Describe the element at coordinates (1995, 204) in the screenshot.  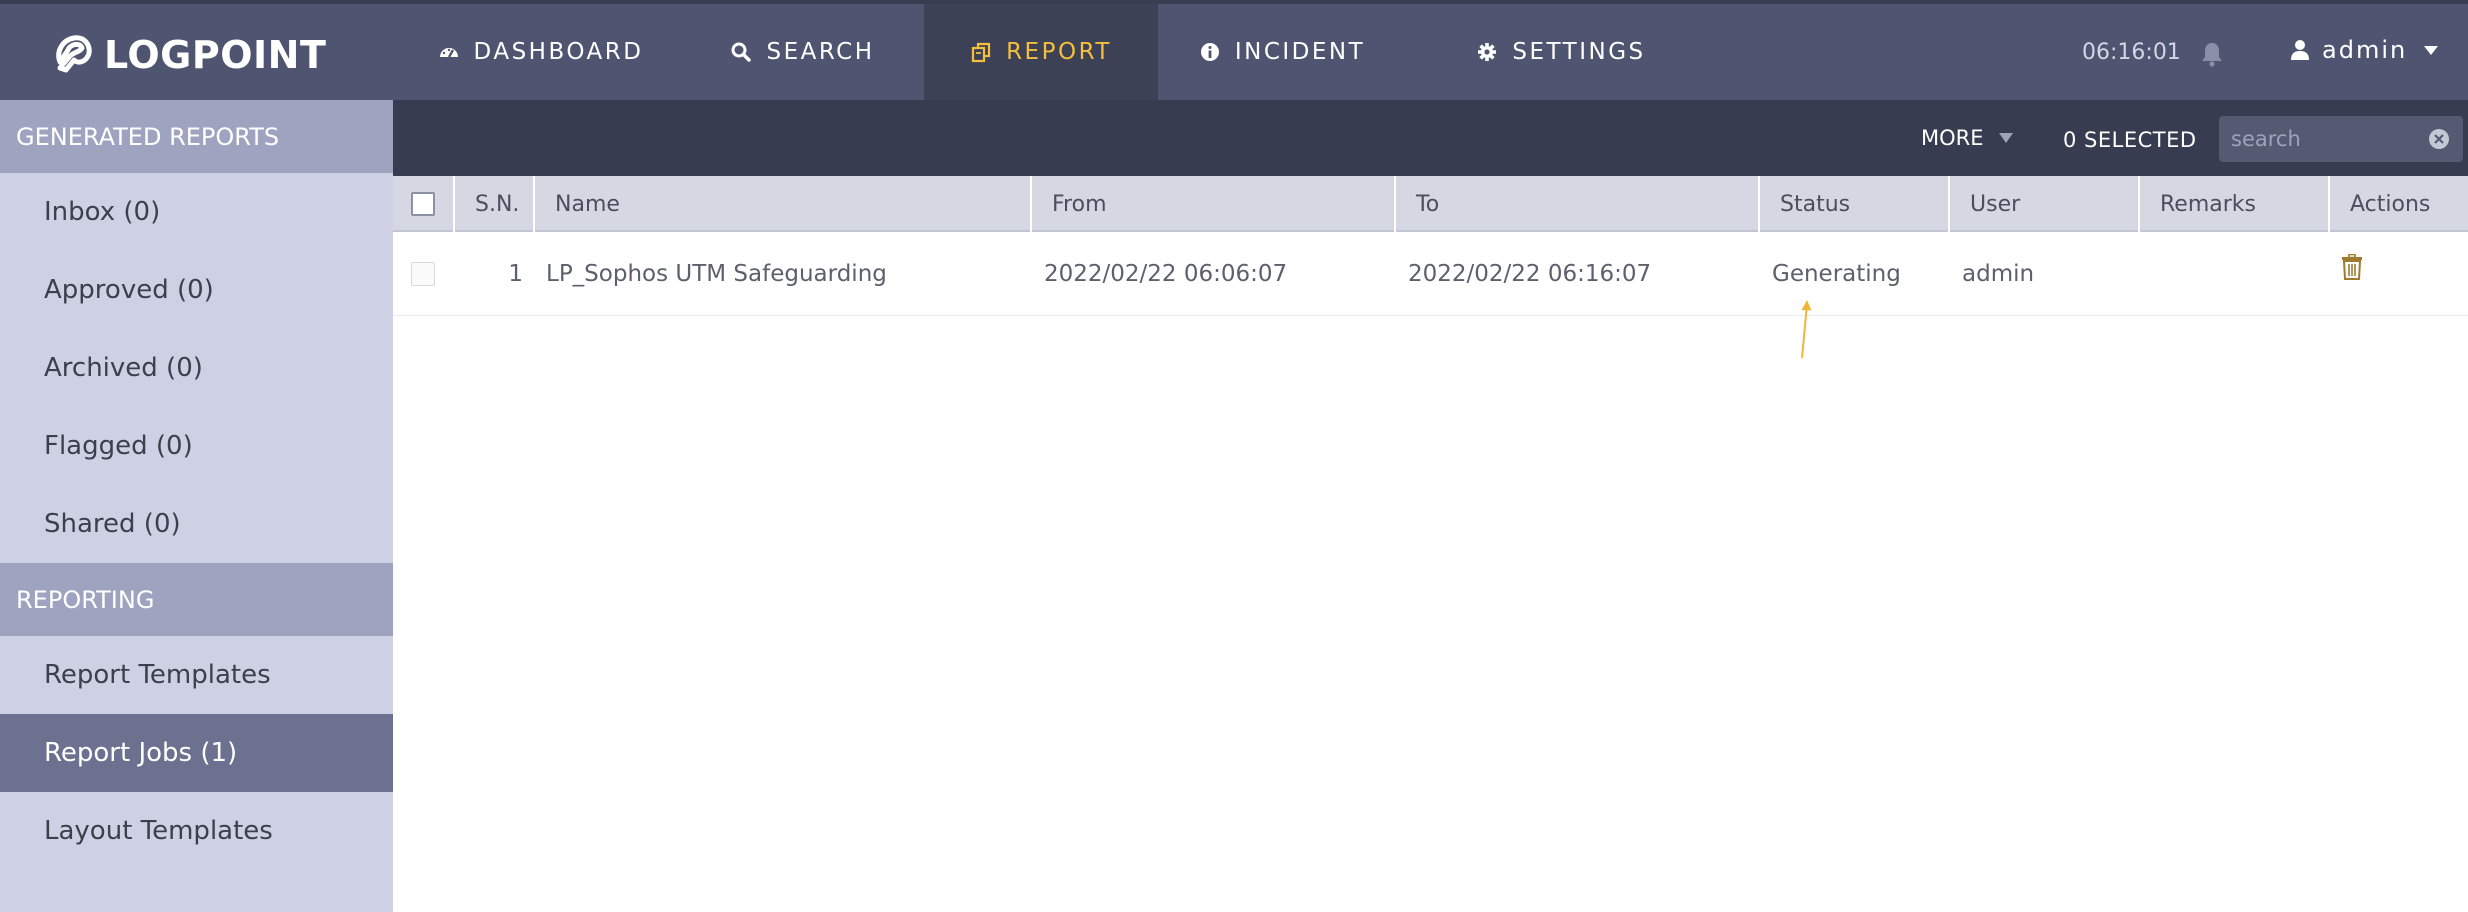
I see `column-header-user-label: User` at that location.